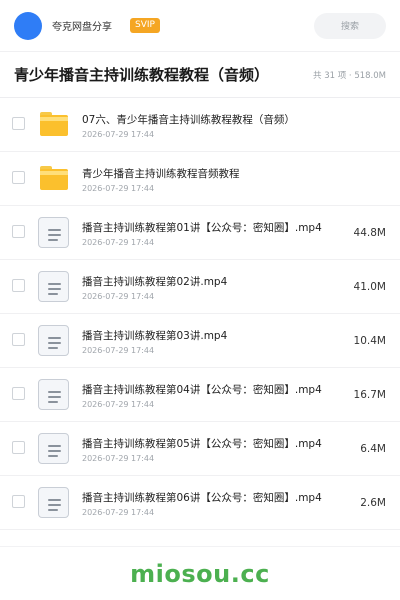  I want to click on footer: miosou.cc, so click(200, 573).